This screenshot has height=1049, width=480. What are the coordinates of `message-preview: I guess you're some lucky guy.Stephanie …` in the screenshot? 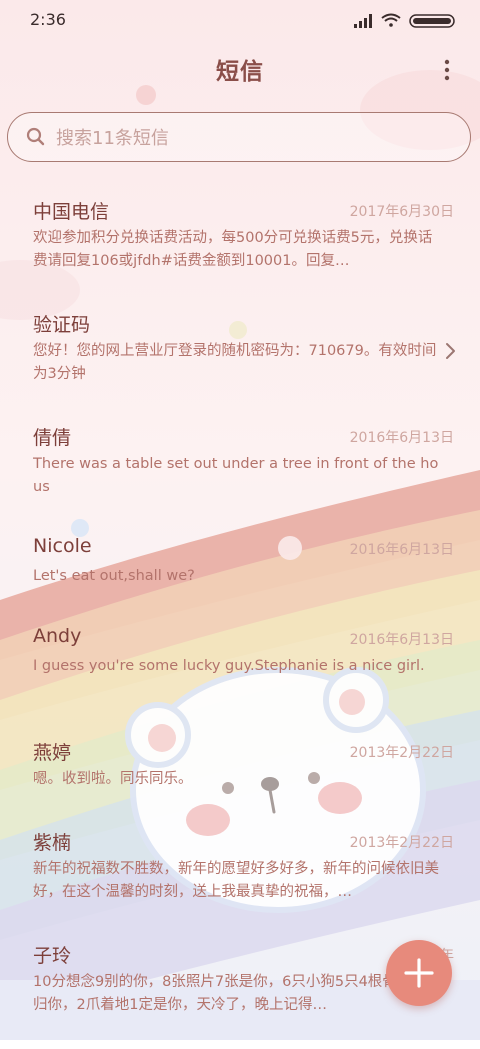 It's located at (229, 666).